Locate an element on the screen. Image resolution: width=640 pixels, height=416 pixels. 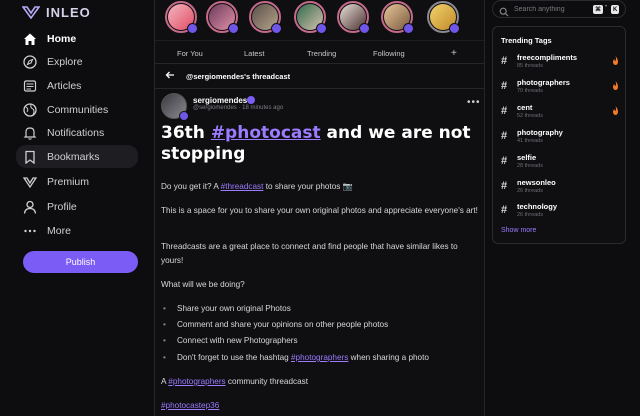
stories-bar is located at coordinates (319, 20).